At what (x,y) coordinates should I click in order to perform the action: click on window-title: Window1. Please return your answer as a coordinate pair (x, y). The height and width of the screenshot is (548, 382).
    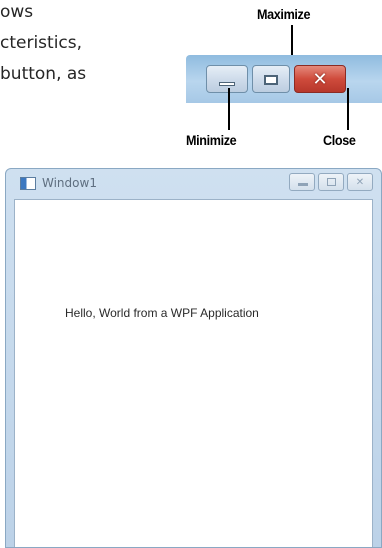
    Looking at the image, I should click on (69, 183).